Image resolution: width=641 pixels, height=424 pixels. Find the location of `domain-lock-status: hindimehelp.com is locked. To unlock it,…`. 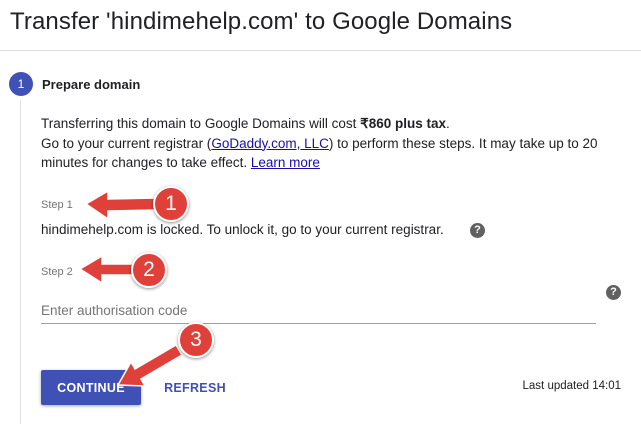

domain-lock-status: hindimehelp.com is locked. To unlock it,… is located at coordinates (242, 229).